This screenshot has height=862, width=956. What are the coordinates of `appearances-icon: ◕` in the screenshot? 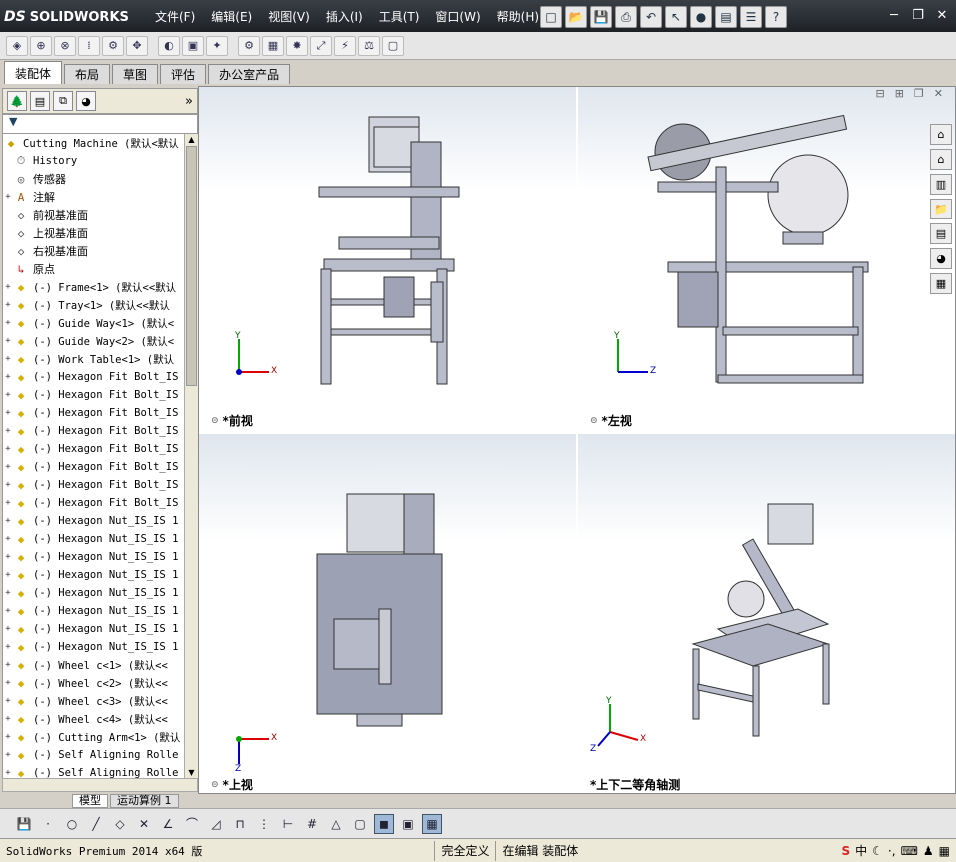 It's located at (941, 259).